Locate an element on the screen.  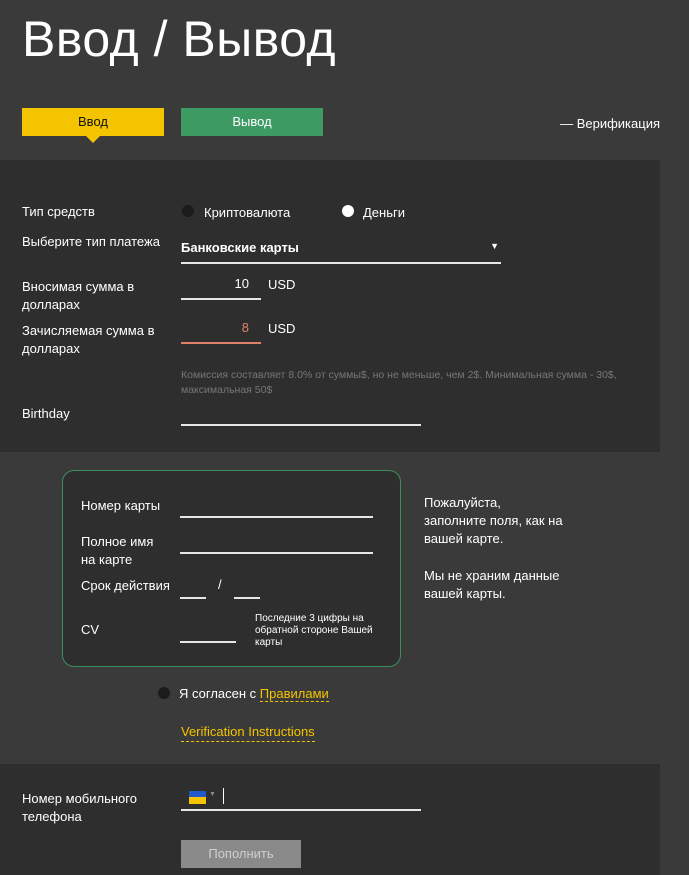
radio-crypto is located at coordinates (188, 211).